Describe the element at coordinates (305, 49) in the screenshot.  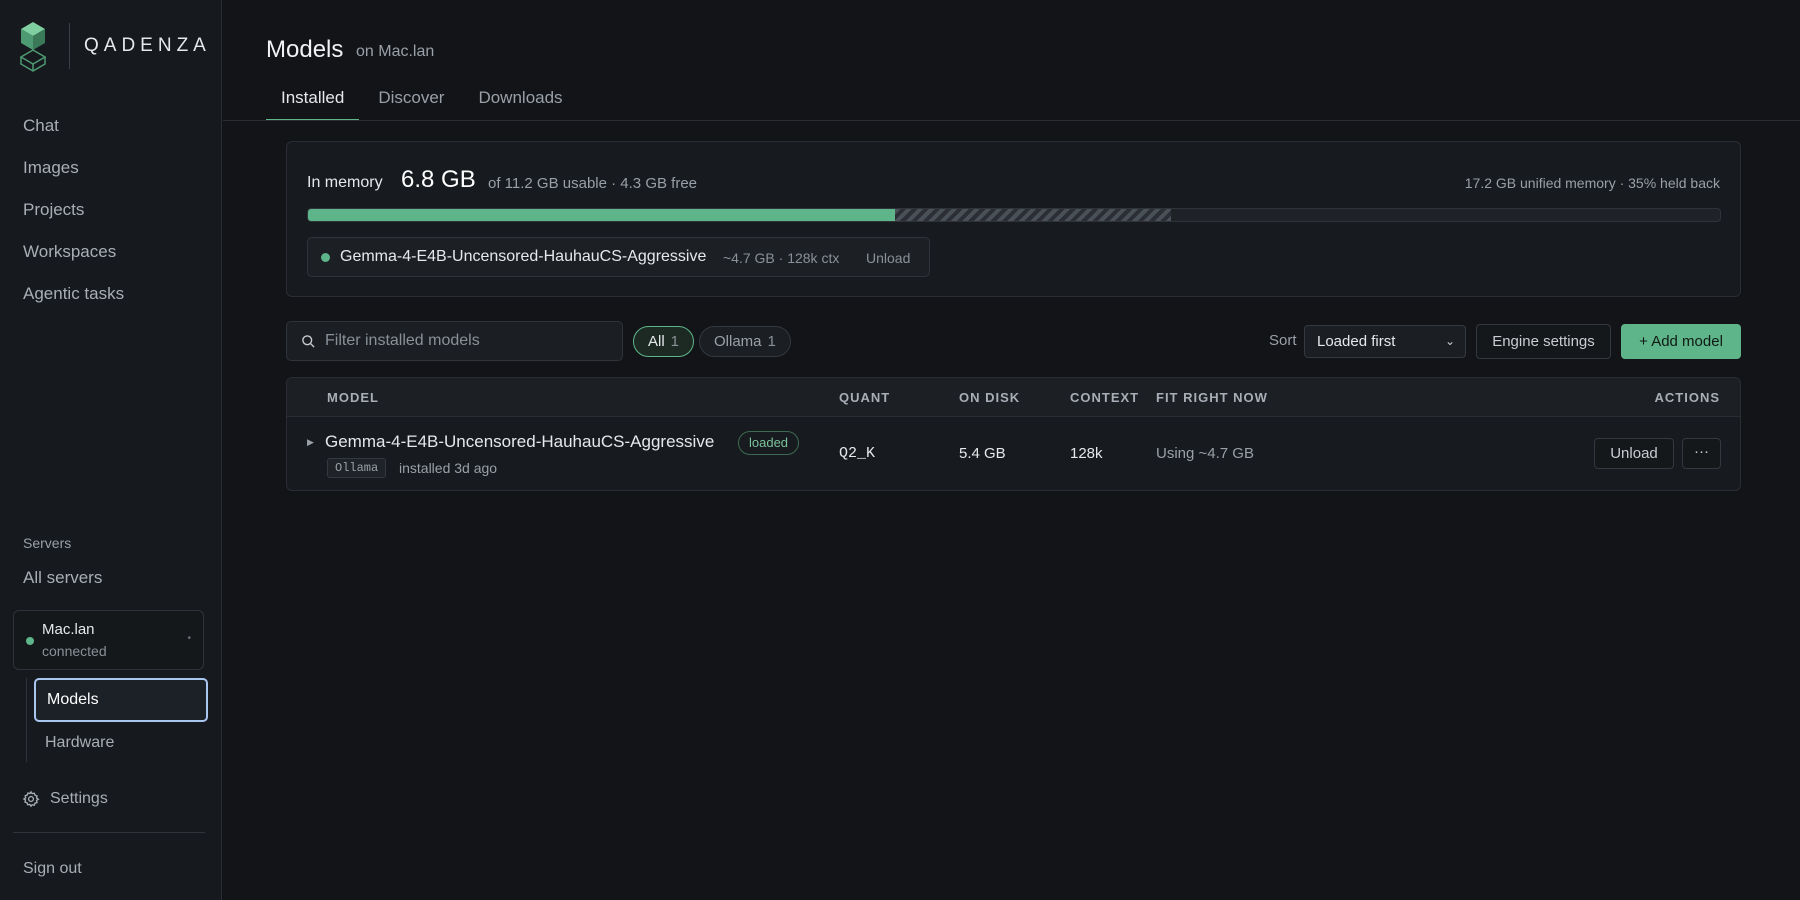
I see `page-title: Models` at that location.